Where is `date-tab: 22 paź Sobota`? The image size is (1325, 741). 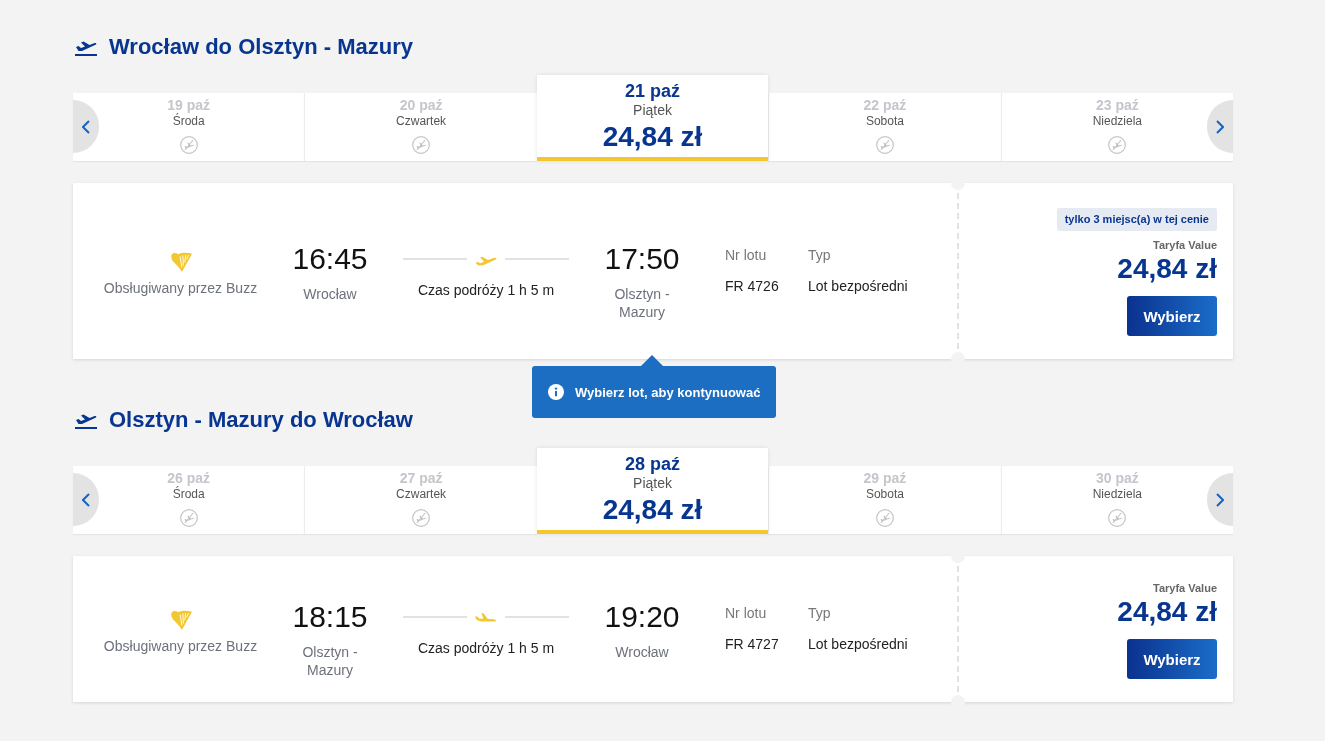
date-tab: 22 paź Sobota is located at coordinates (884, 127).